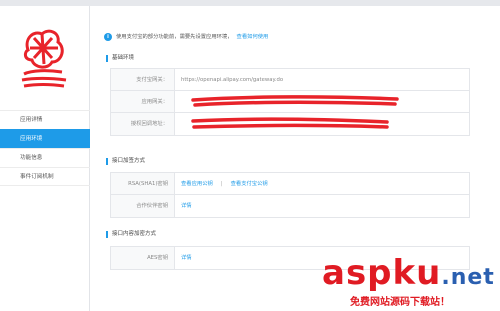 This screenshot has height=311, width=500. I want to click on table-row: RSA(SHA1)密钥 查看应用公钥 | 查看支付宝公钥, so click(290, 184).